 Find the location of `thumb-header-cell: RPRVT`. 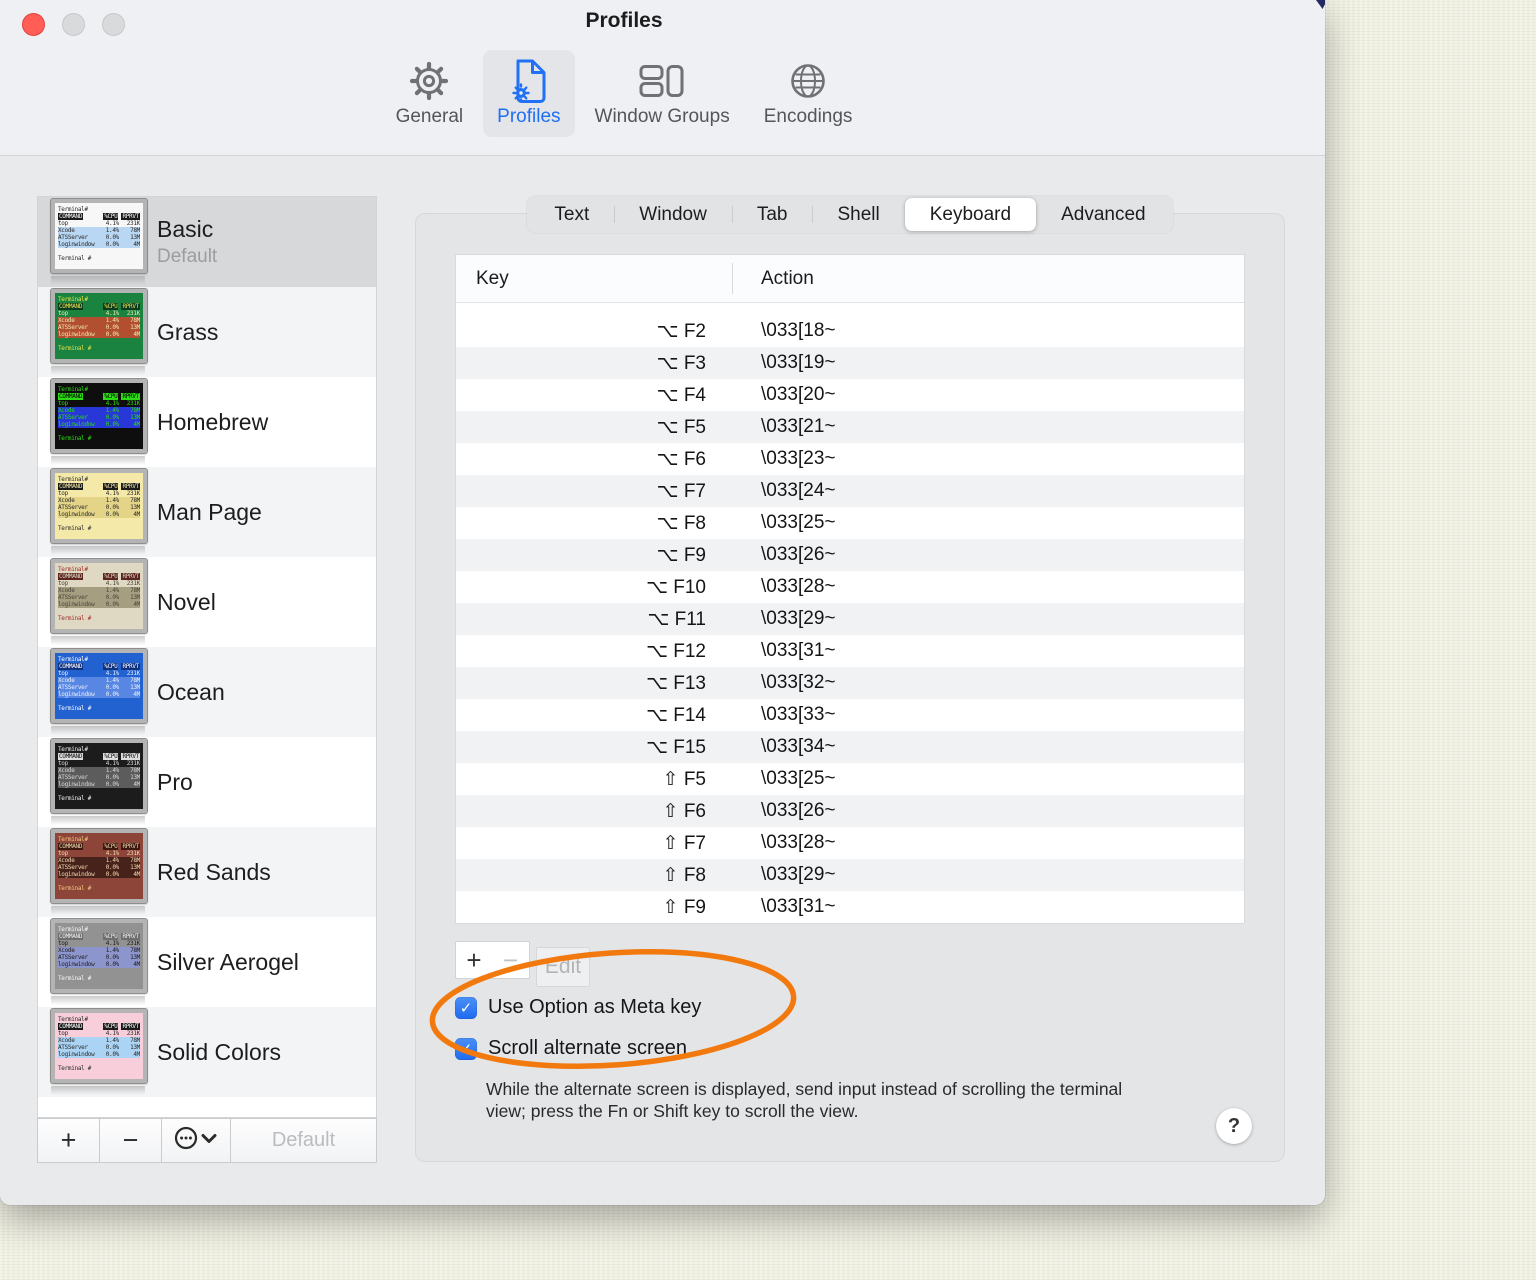

thumb-header-cell: RPRVT is located at coordinates (130, 216).